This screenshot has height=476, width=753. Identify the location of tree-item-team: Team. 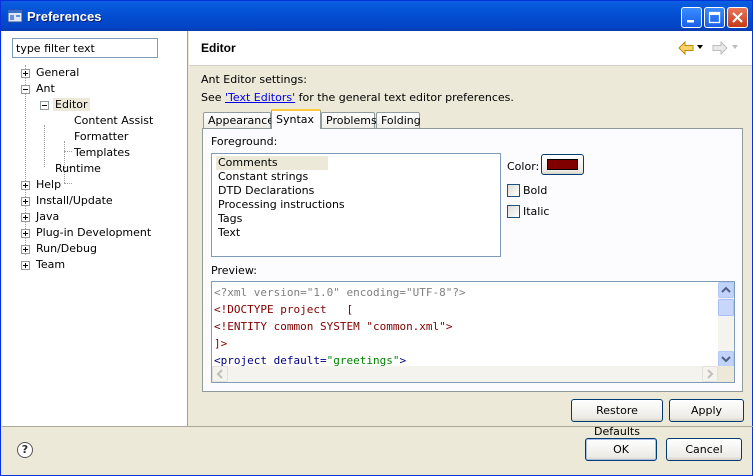
(50, 265).